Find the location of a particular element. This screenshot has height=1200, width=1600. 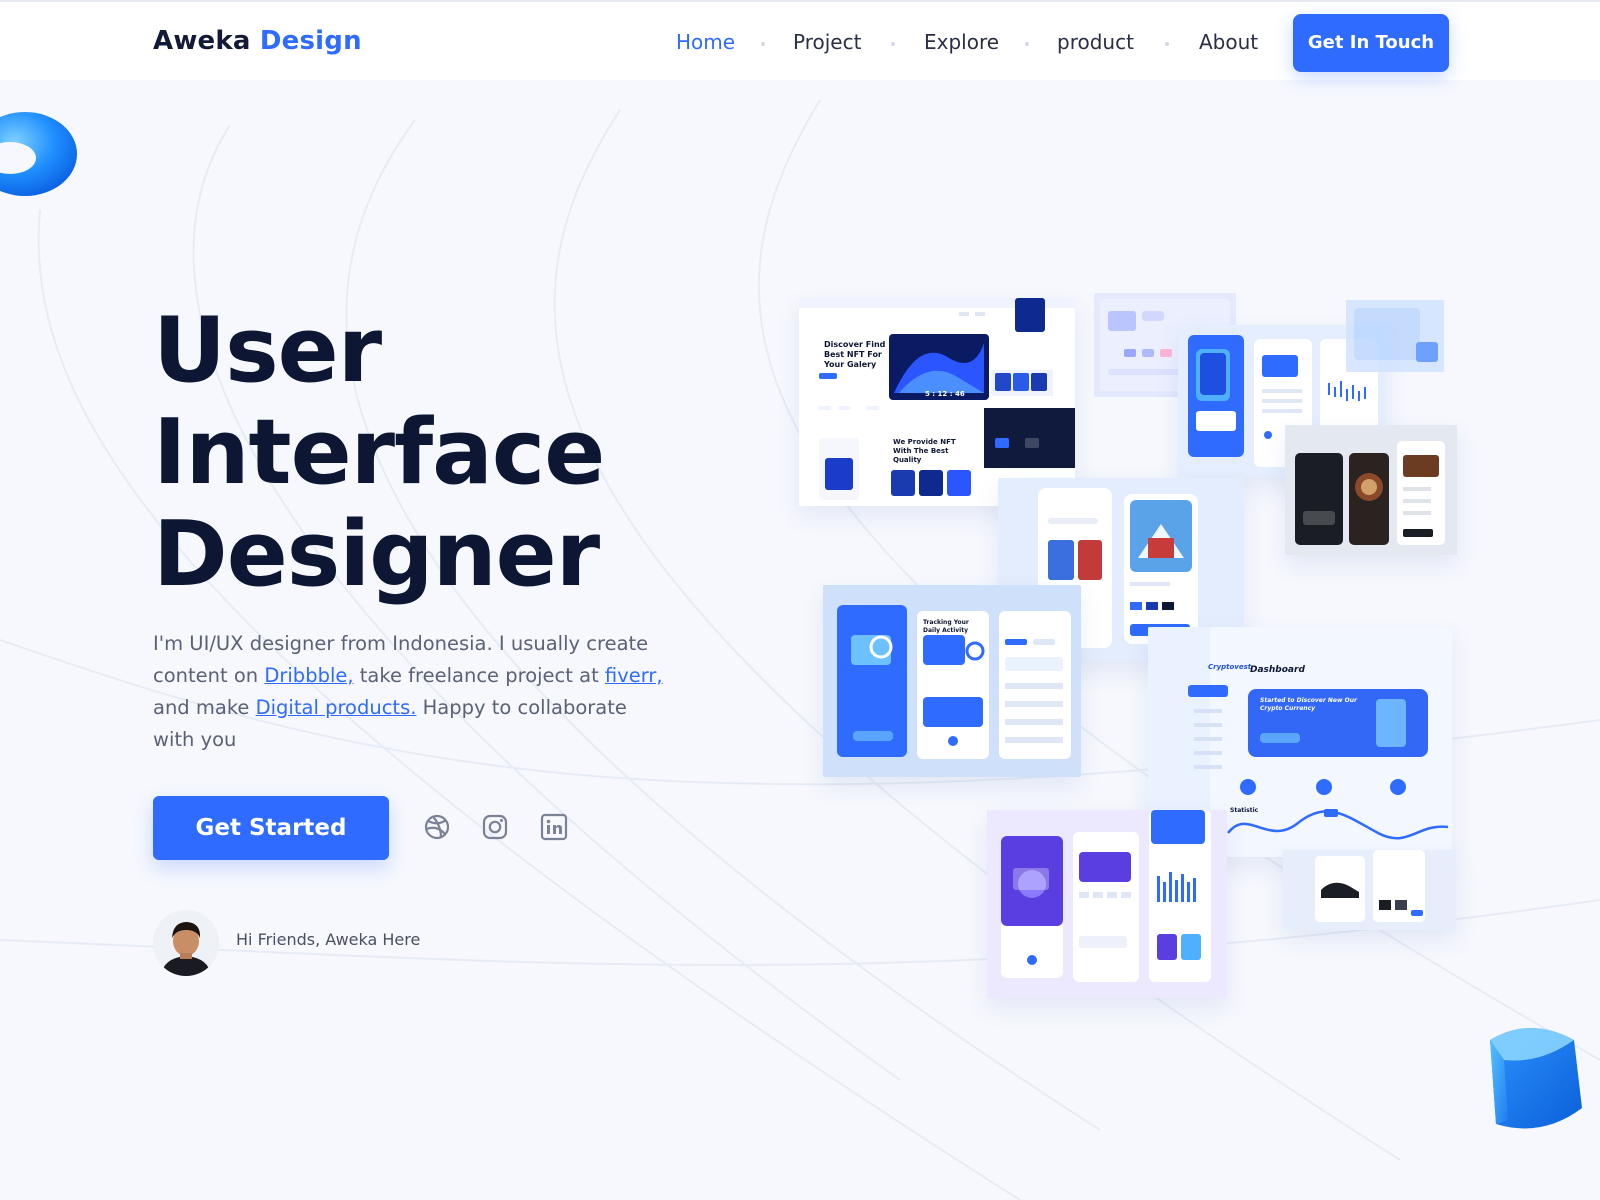

hero-title-line: Interface is located at coordinates (379, 452).